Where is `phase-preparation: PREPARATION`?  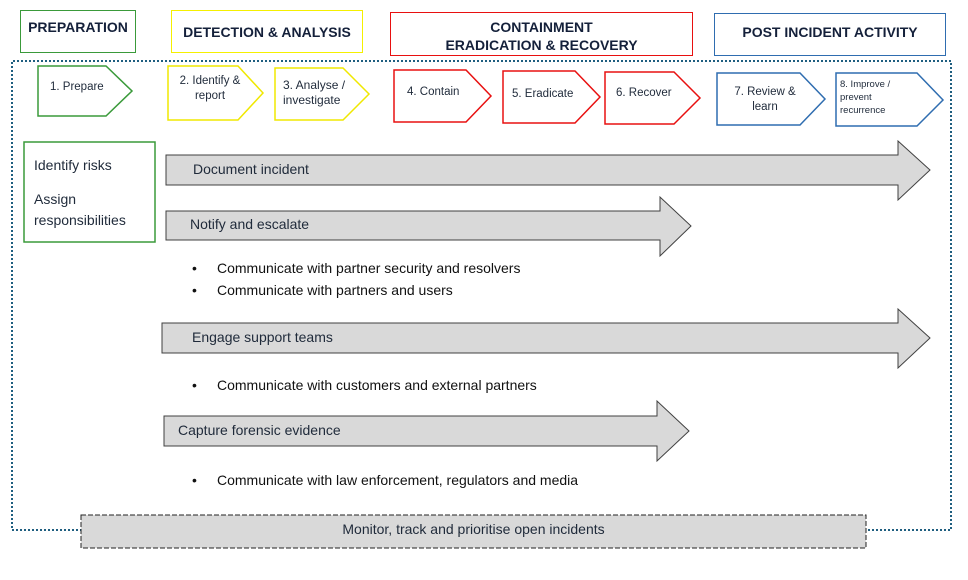
phase-preparation: PREPARATION is located at coordinates (78, 31).